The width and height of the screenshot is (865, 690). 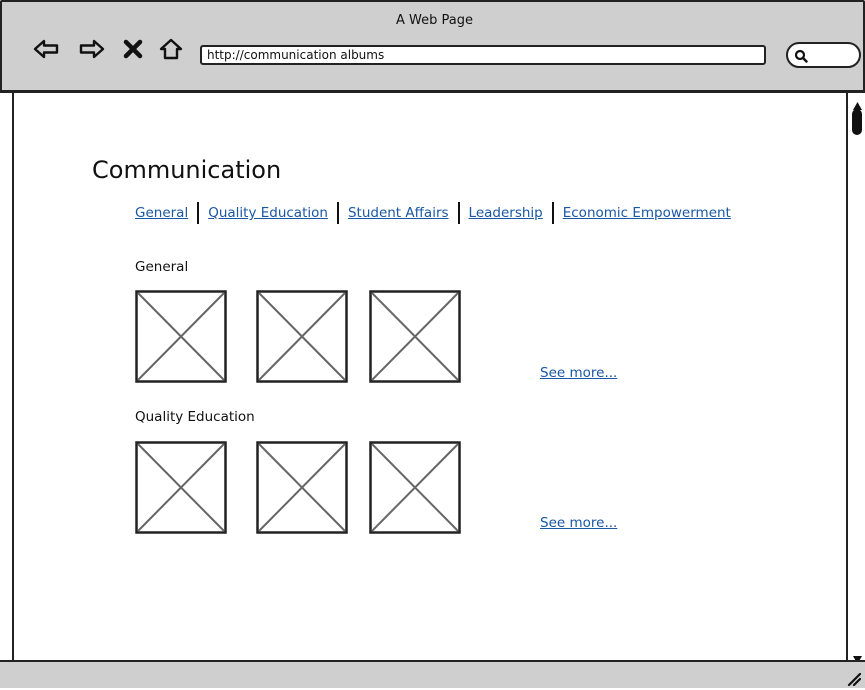 What do you see at coordinates (398, 213) in the screenshot?
I see `tab-student-affairs: Student Affairs` at bounding box center [398, 213].